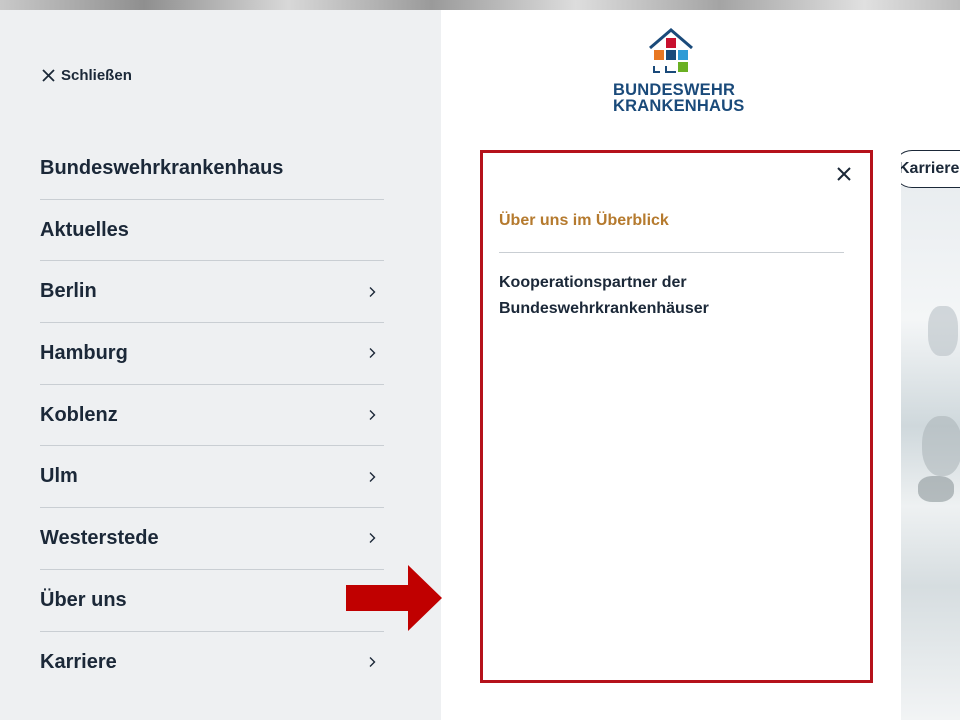 The image size is (960, 720). What do you see at coordinates (212, 292) in the screenshot?
I see `menu-item-berlin: Berlin` at bounding box center [212, 292].